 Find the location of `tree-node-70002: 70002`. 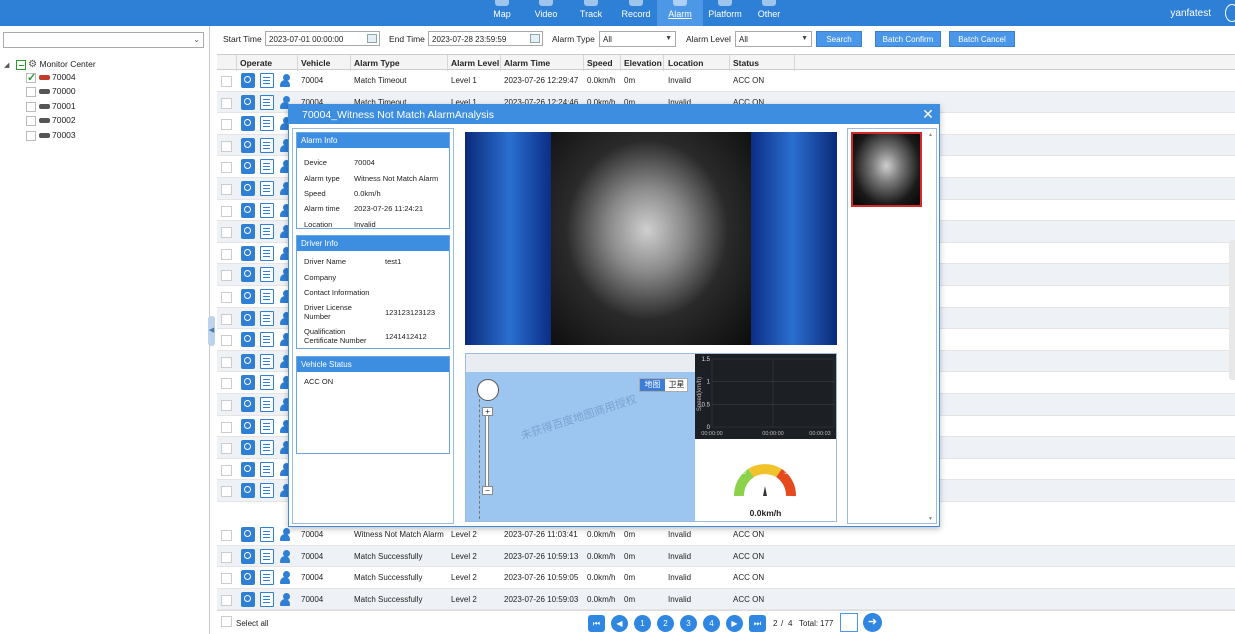

tree-node-70002: 70002 is located at coordinates (51, 121).